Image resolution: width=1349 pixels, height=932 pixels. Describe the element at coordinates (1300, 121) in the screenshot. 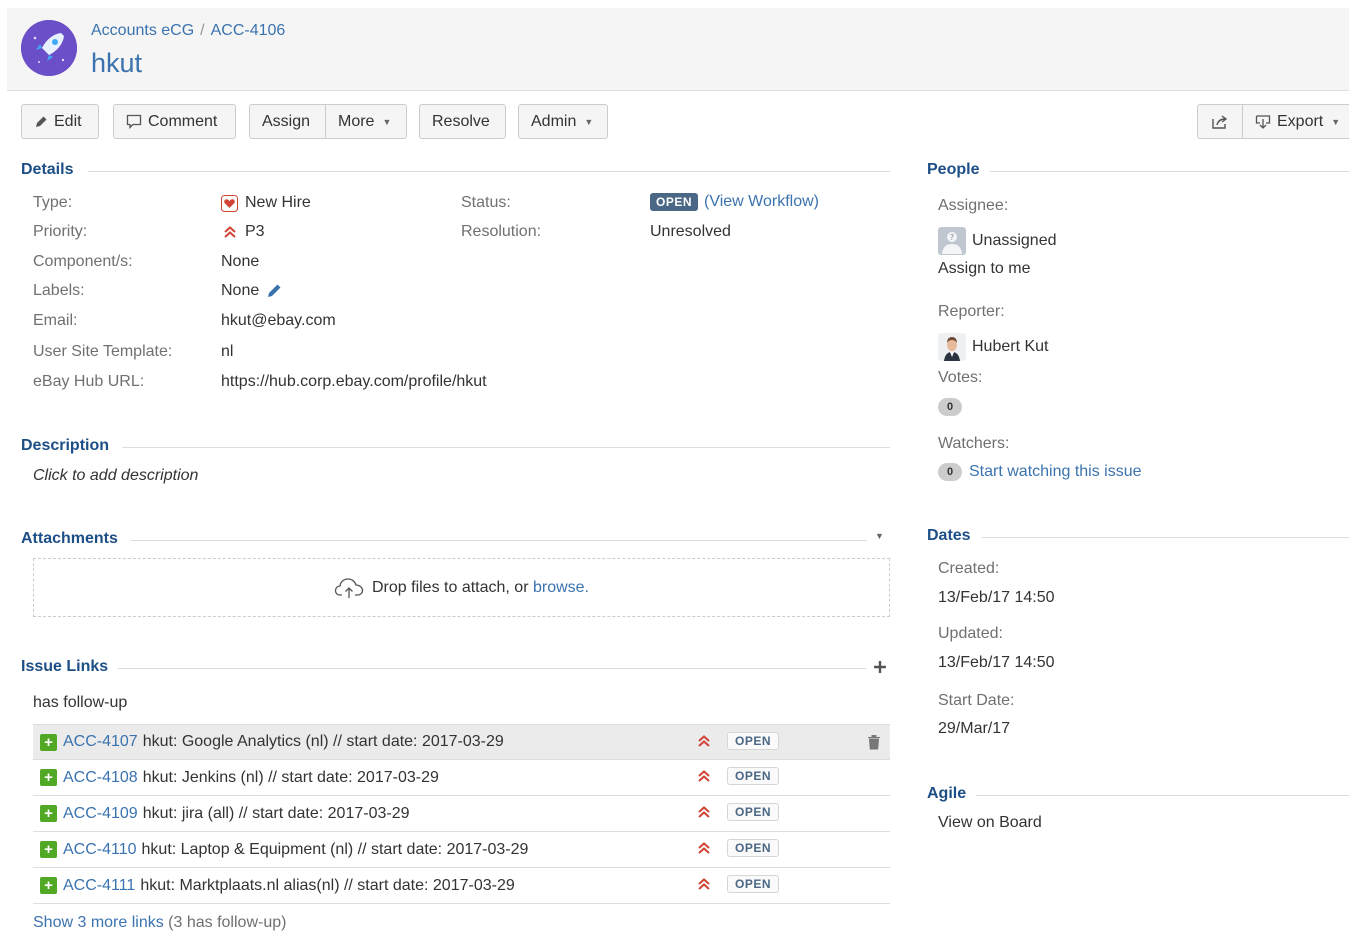

I see `export-button-label: Export` at that location.